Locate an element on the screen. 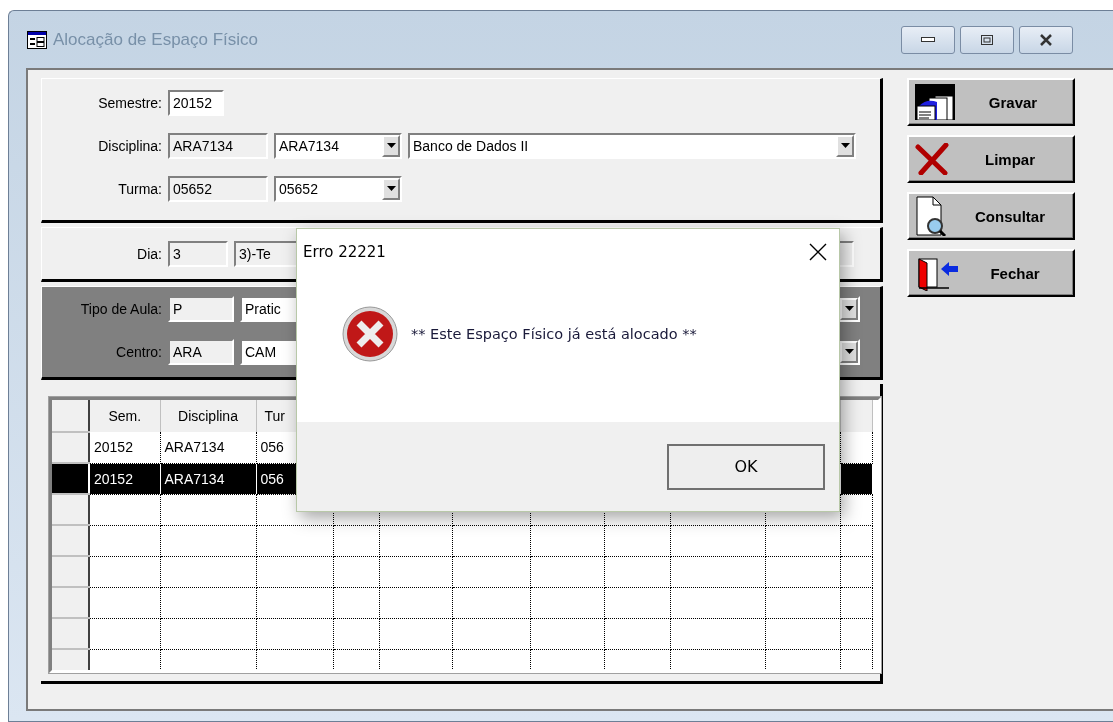 The image size is (1113, 722). text-field: 3 is located at coordinates (198, 253).